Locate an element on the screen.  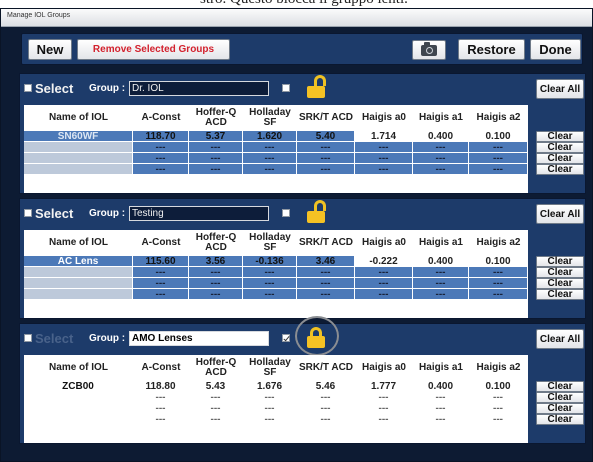
iol-name-cell: SN60WF is located at coordinates (78, 136).